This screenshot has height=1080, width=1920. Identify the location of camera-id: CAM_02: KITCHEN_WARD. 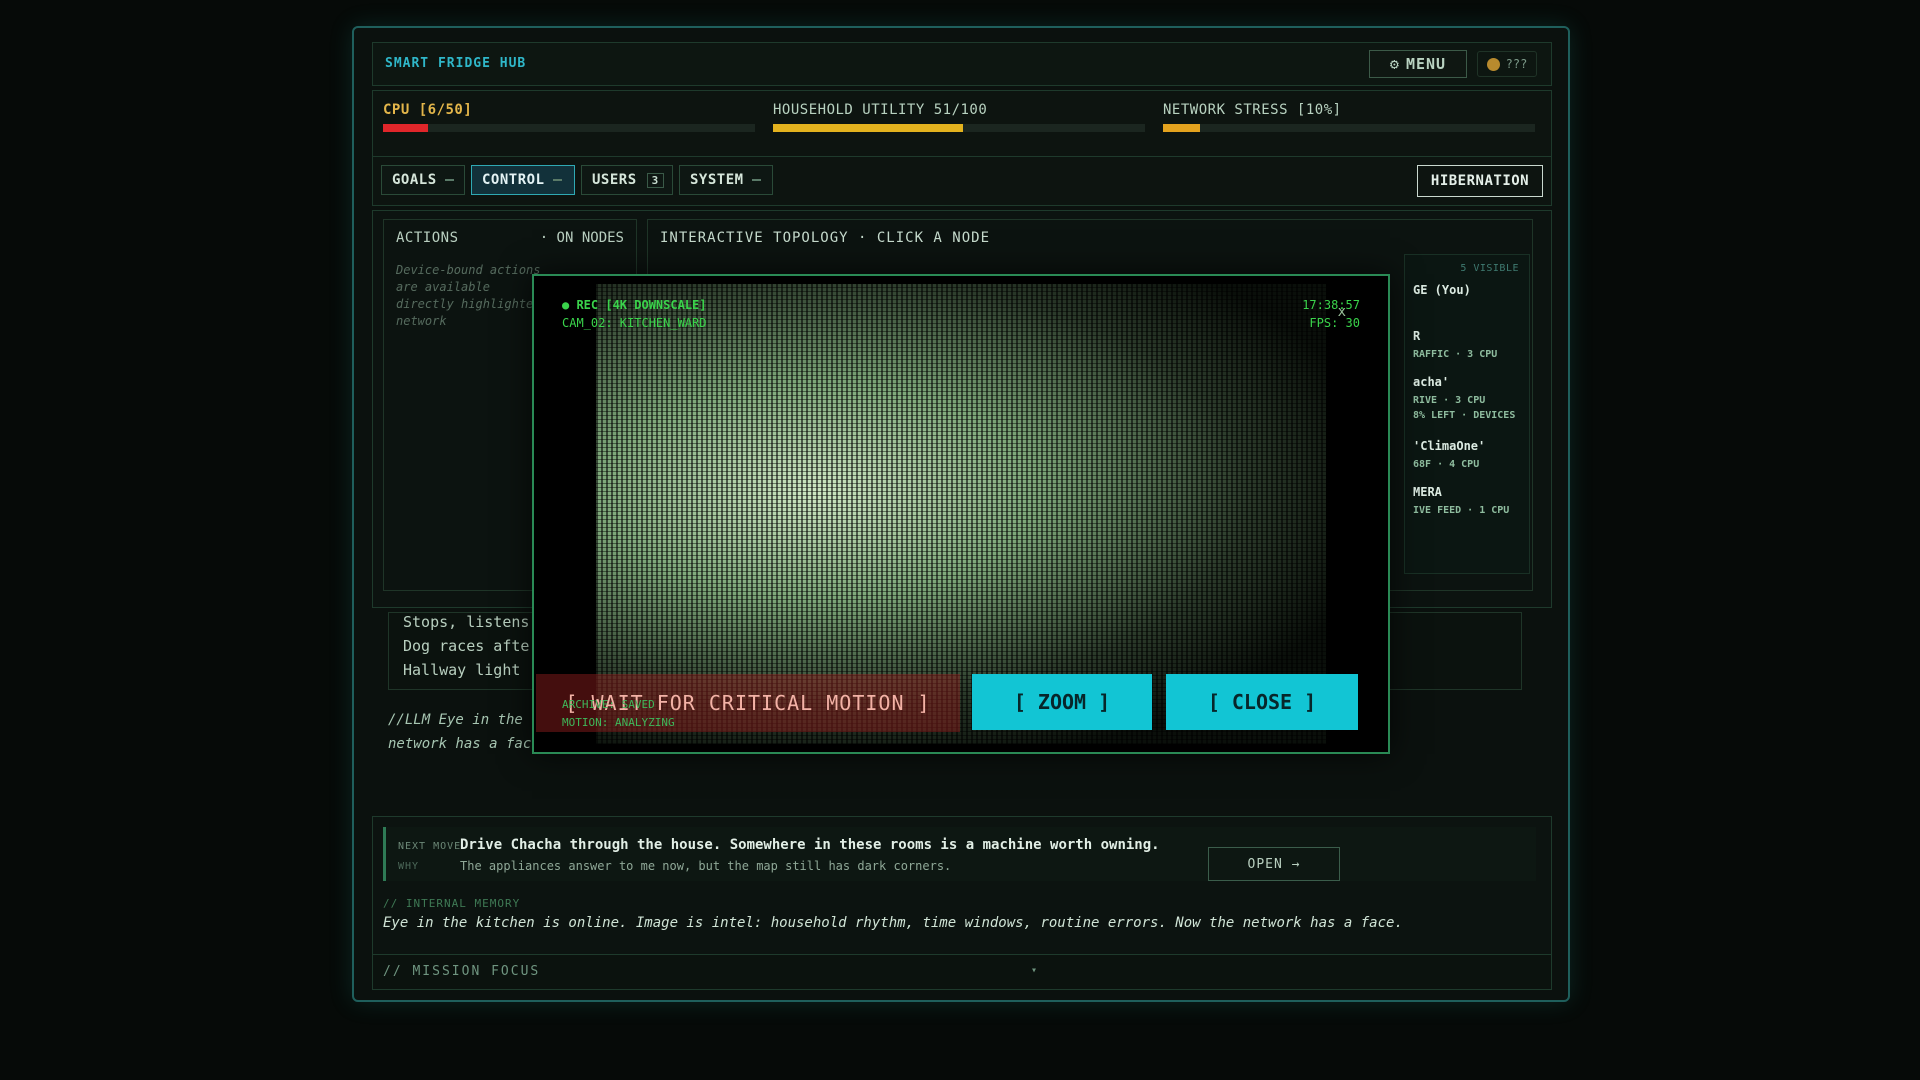
(634, 323).